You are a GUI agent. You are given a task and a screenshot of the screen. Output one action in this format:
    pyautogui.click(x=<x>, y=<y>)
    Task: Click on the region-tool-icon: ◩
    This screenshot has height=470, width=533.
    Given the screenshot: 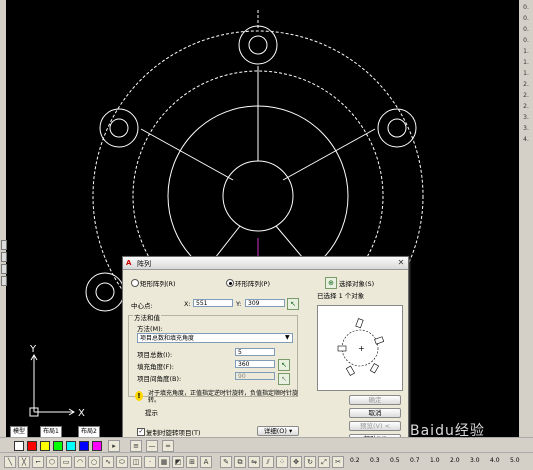 What is the action you would take?
    pyautogui.click(x=178, y=462)
    